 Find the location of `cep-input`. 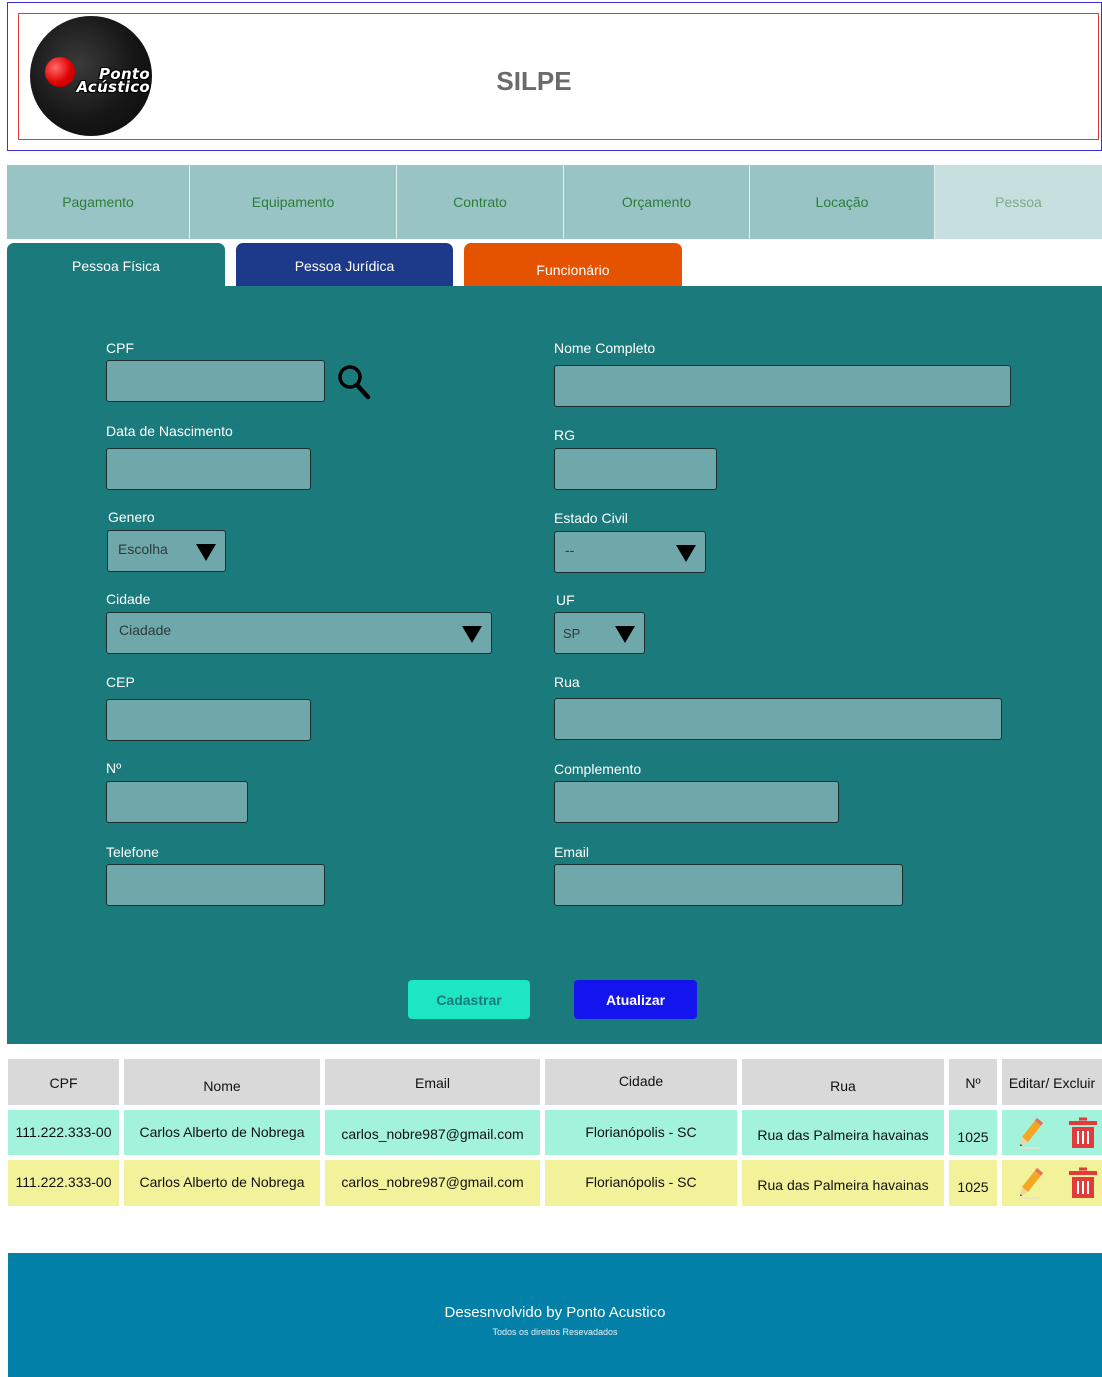

cep-input is located at coordinates (208, 720).